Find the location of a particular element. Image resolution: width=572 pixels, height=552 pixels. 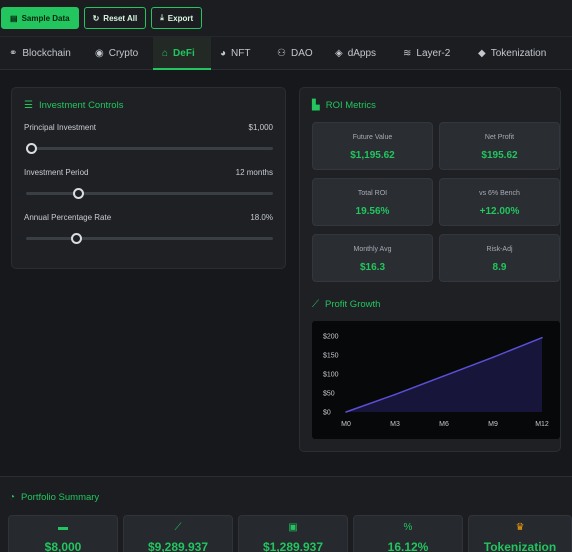

portfolio-title: Portfolio Summary is located at coordinates (60, 497).